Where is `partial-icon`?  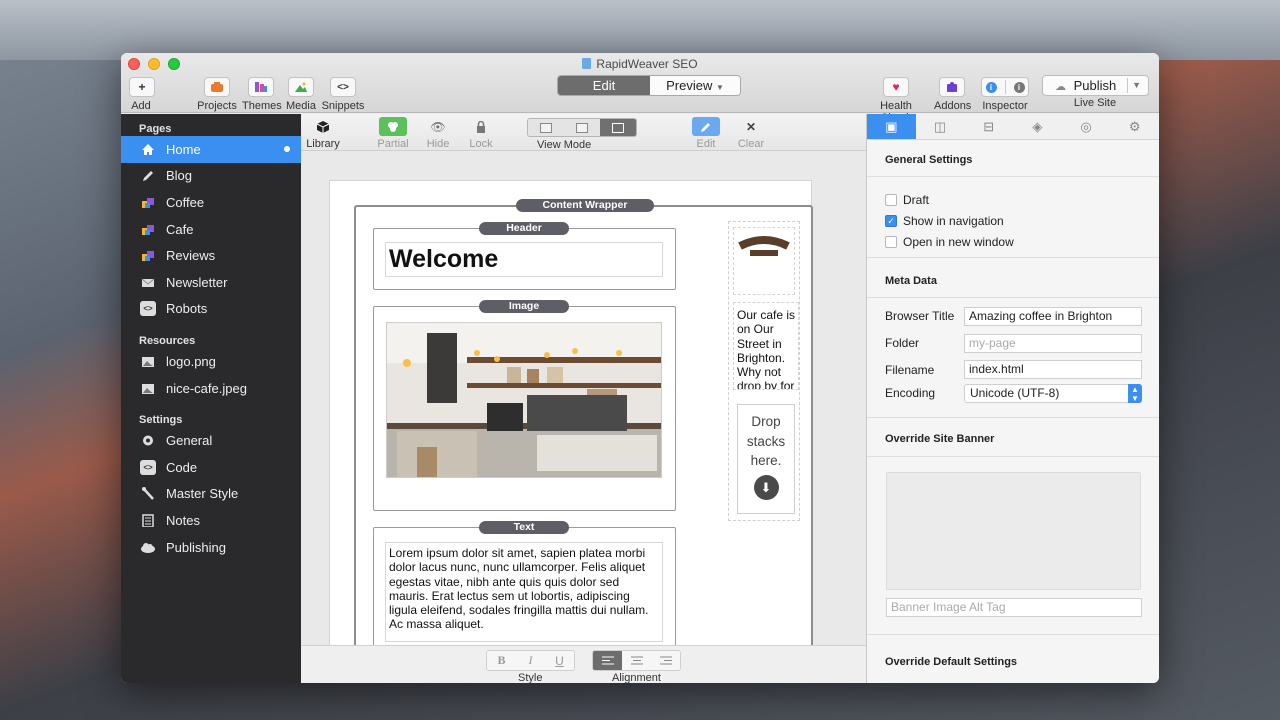 partial-icon is located at coordinates (393, 126).